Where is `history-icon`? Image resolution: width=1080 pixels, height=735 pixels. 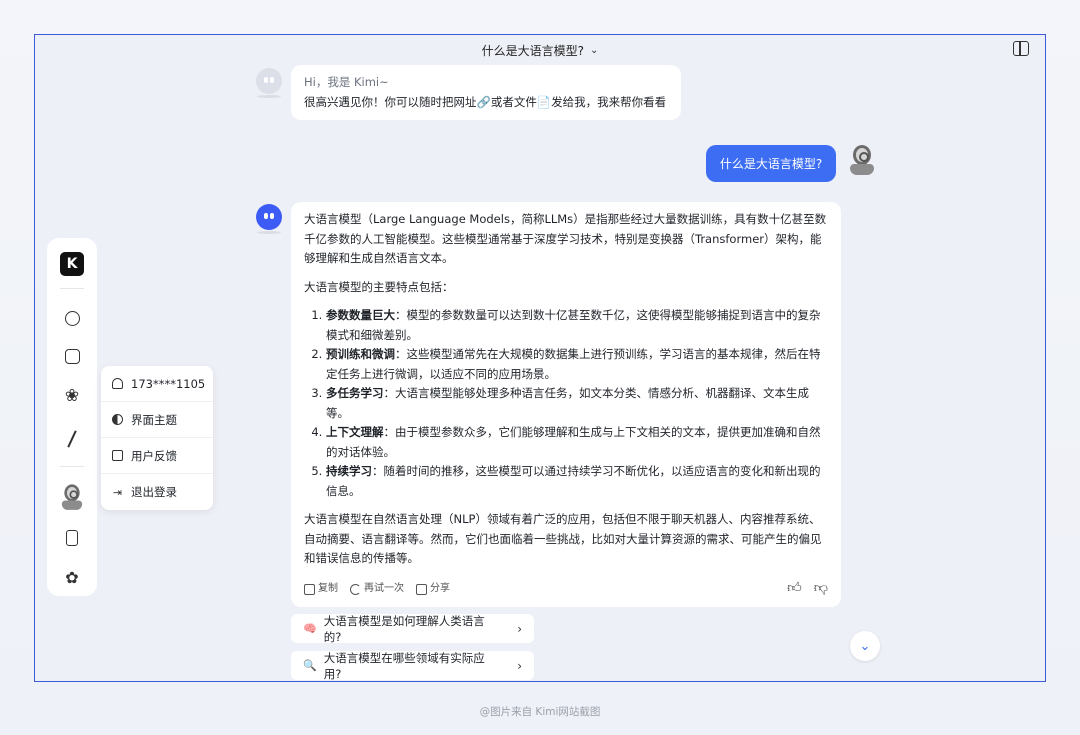 history-icon is located at coordinates (72, 356).